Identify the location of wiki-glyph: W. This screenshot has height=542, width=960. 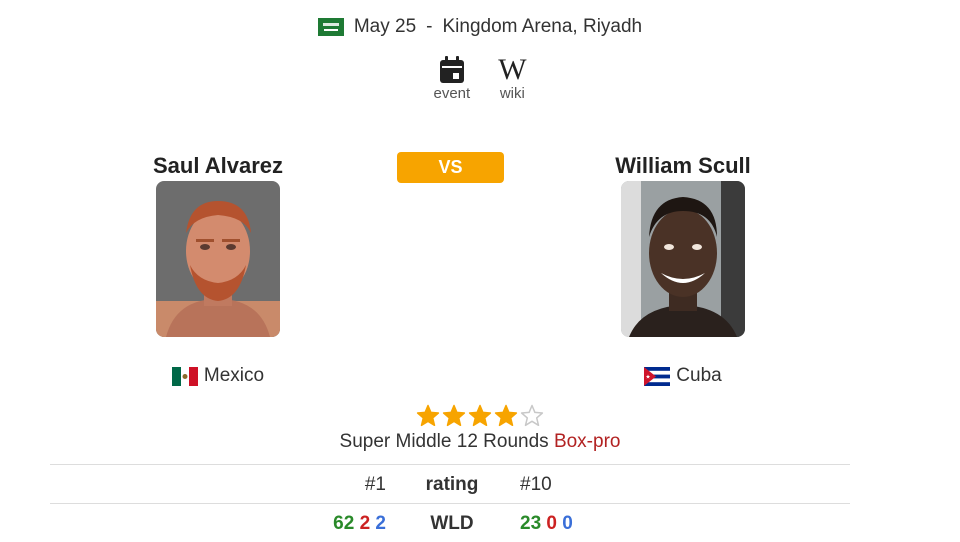
(512, 69).